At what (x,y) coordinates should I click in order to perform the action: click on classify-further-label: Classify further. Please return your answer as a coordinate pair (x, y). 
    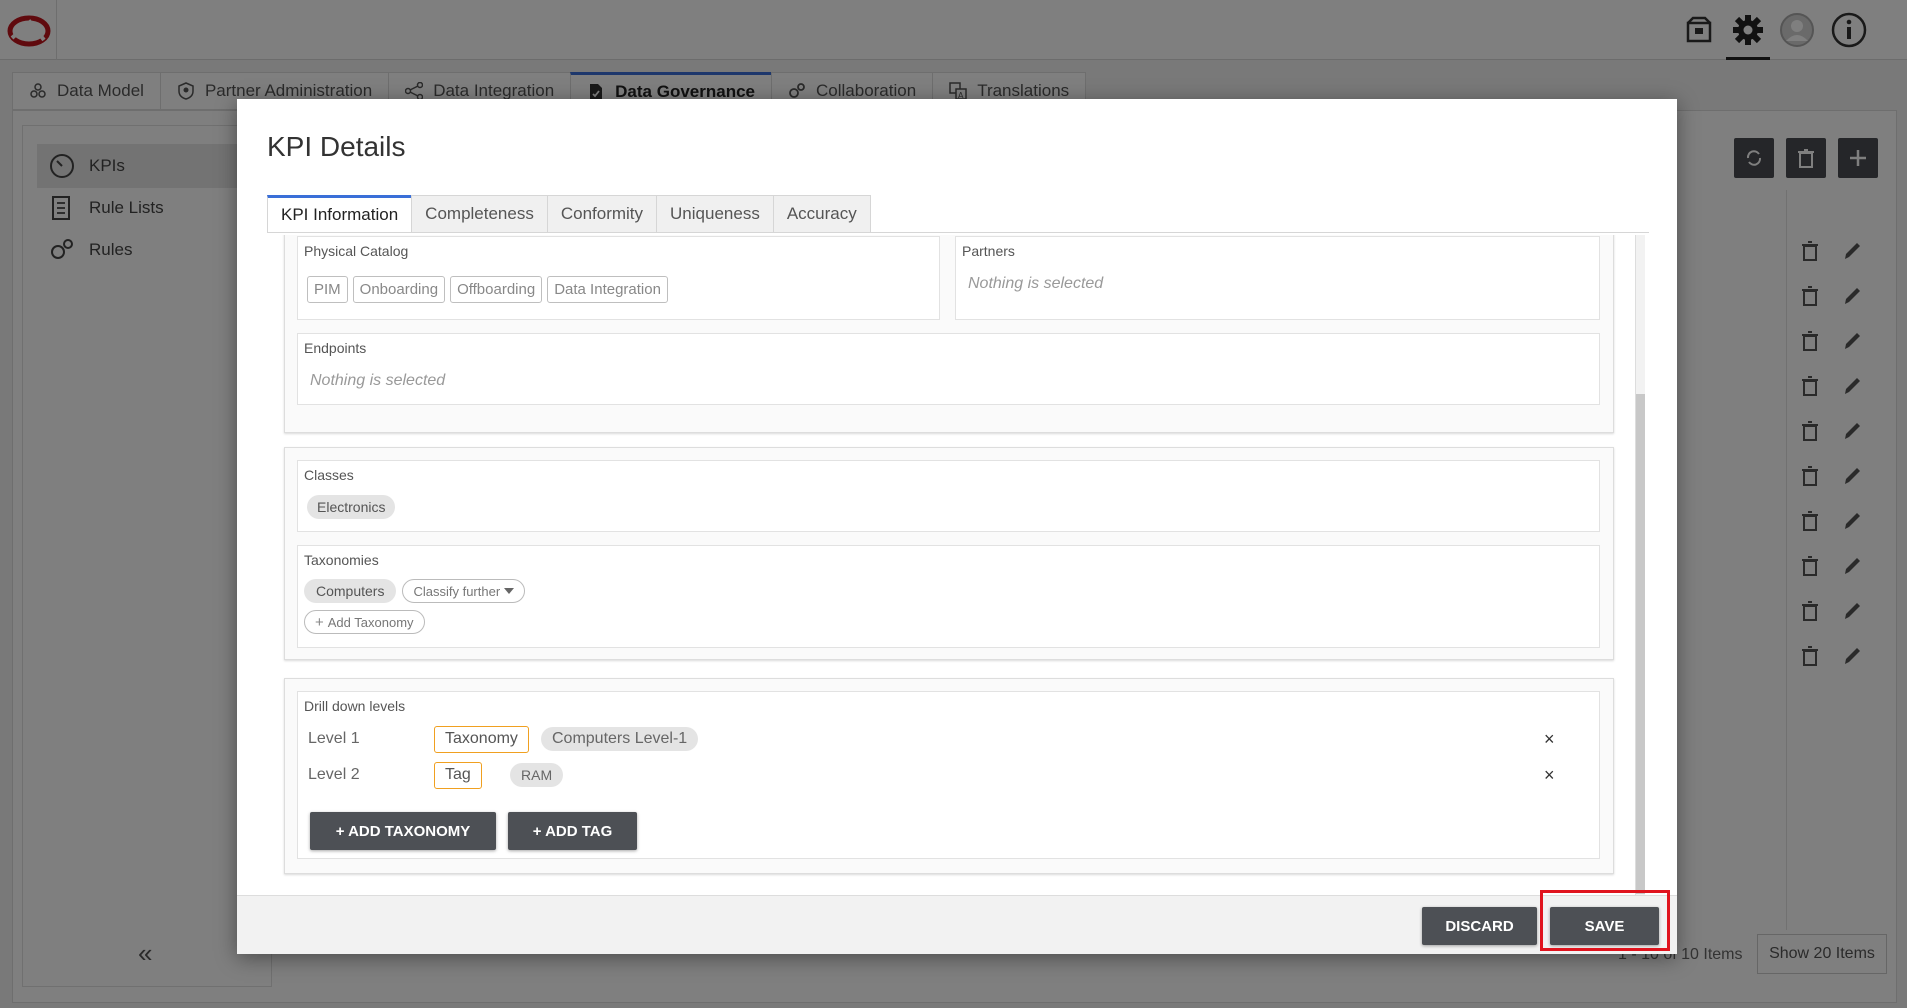
    Looking at the image, I should click on (457, 591).